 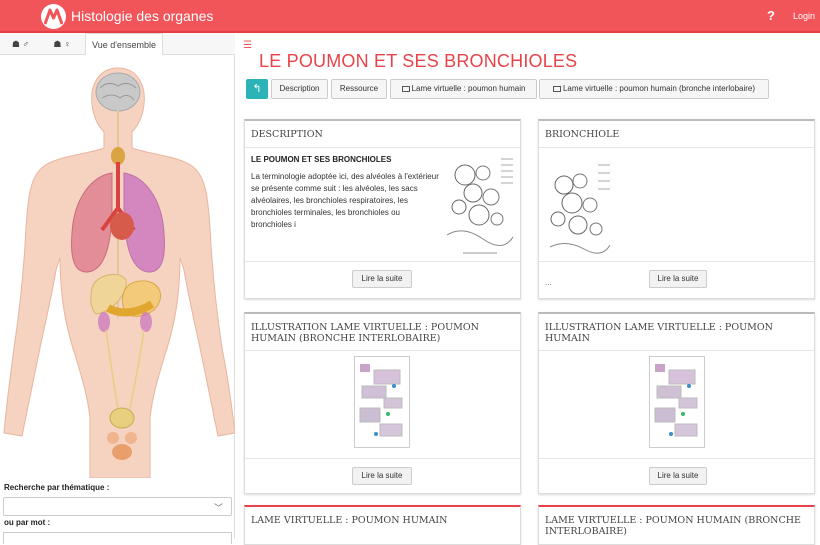 I want to click on card-title: BRIONCHIOLE, so click(x=582, y=134).